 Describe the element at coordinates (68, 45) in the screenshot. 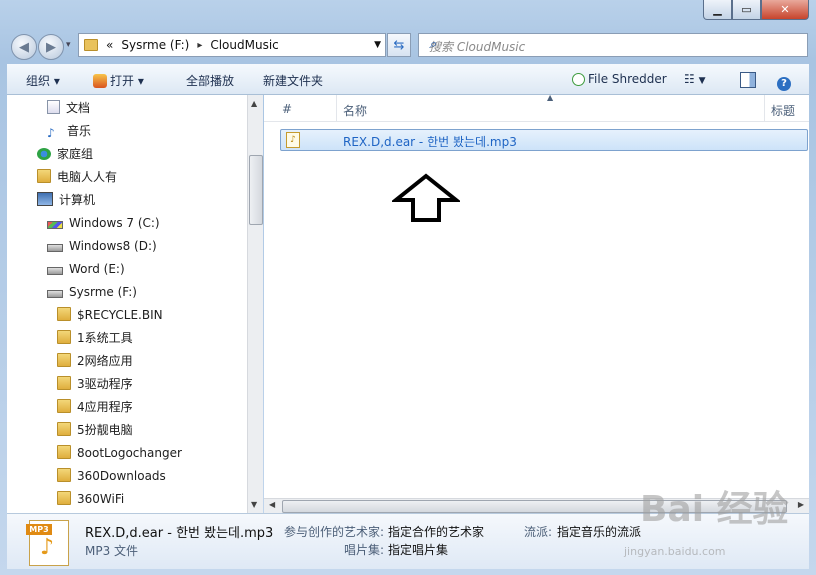

I see `recent-pages-dropdown: ▾` at that location.